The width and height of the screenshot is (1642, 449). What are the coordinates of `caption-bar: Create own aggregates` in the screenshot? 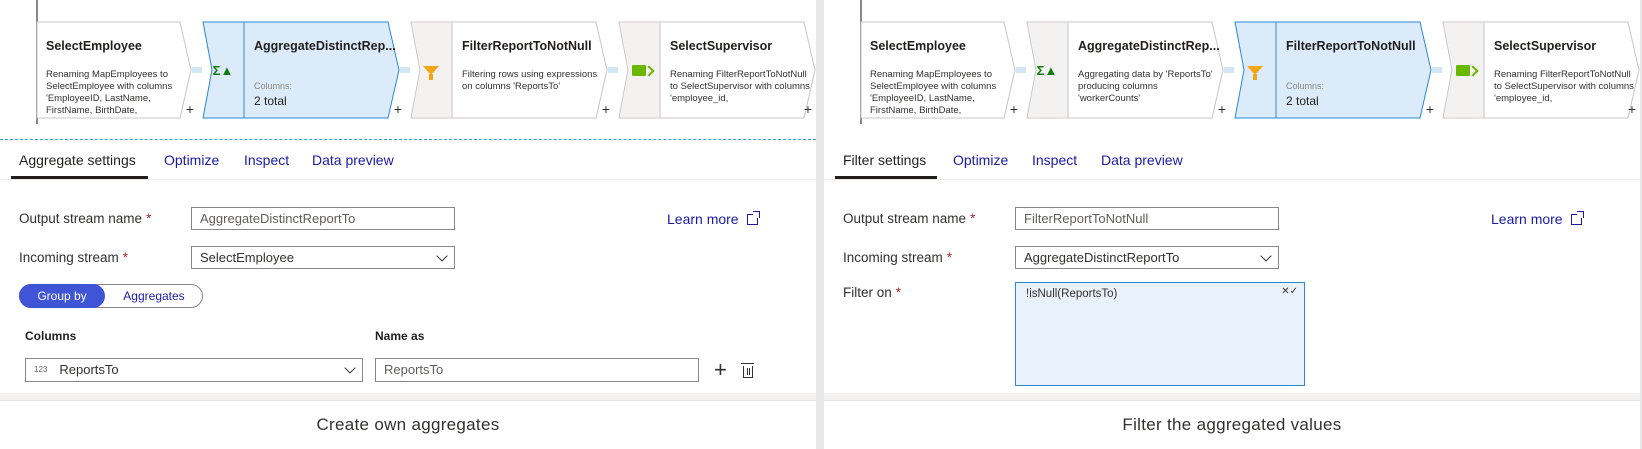 It's located at (408, 424).